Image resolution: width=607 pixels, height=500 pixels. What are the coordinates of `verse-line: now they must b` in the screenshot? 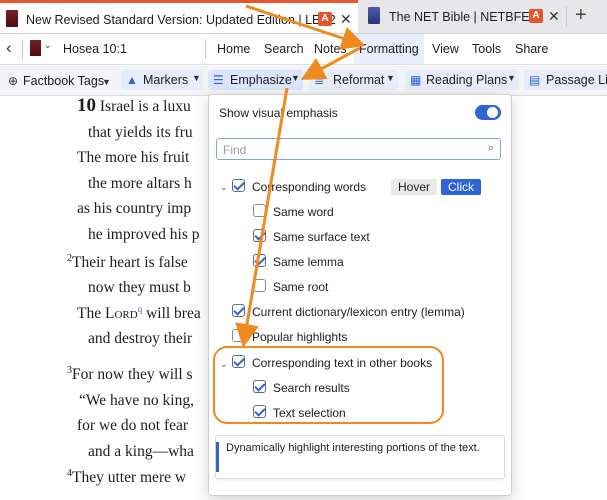 It's located at (139, 287).